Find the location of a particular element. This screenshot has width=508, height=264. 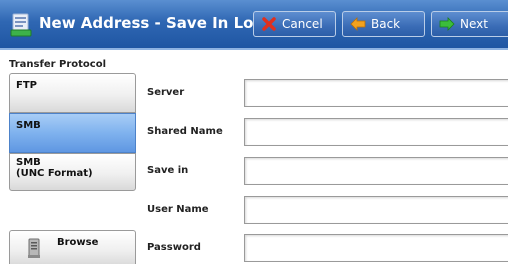

protocol-smb-unc-button: SMB (UNC Format) is located at coordinates (72, 172).